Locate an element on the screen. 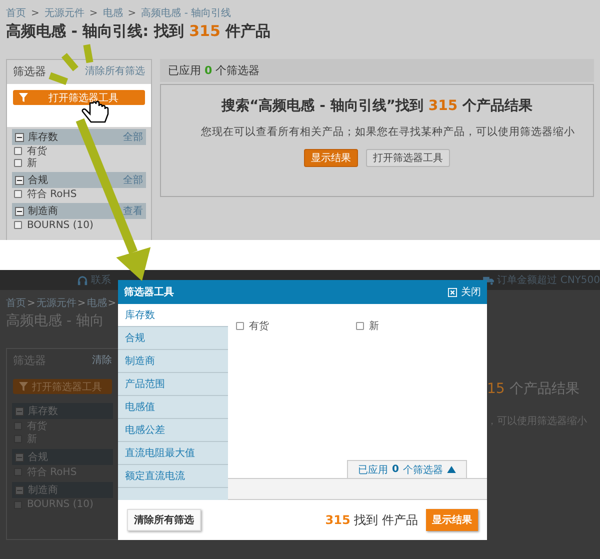 The width and height of the screenshot is (600, 559). shipping-notice: 订单金额超过 CNY500 is located at coordinates (548, 280).